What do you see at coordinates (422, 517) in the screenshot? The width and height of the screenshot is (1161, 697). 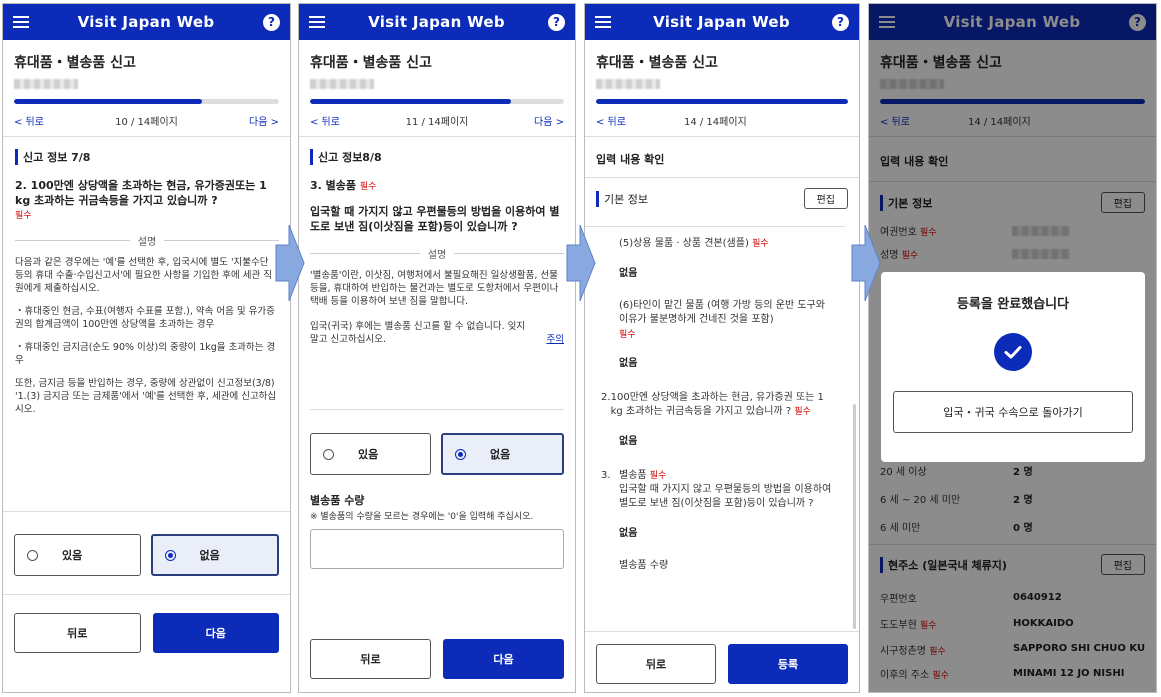 I see `quantity-note: ※ 별송품의 수량을 모르는 경우에는 '0'을 입력해 주십시오.` at bounding box center [422, 517].